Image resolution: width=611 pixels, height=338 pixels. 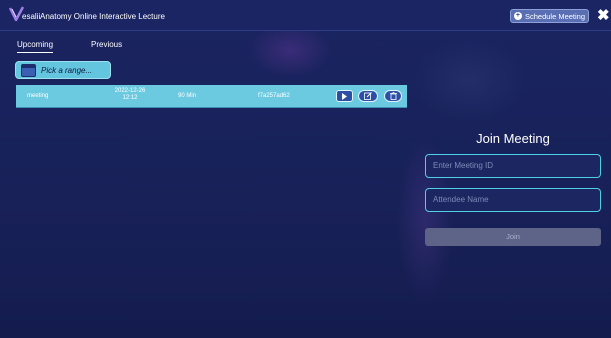 What do you see at coordinates (603, 15) in the screenshot?
I see `close-icon: ✖` at bounding box center [603, 15].